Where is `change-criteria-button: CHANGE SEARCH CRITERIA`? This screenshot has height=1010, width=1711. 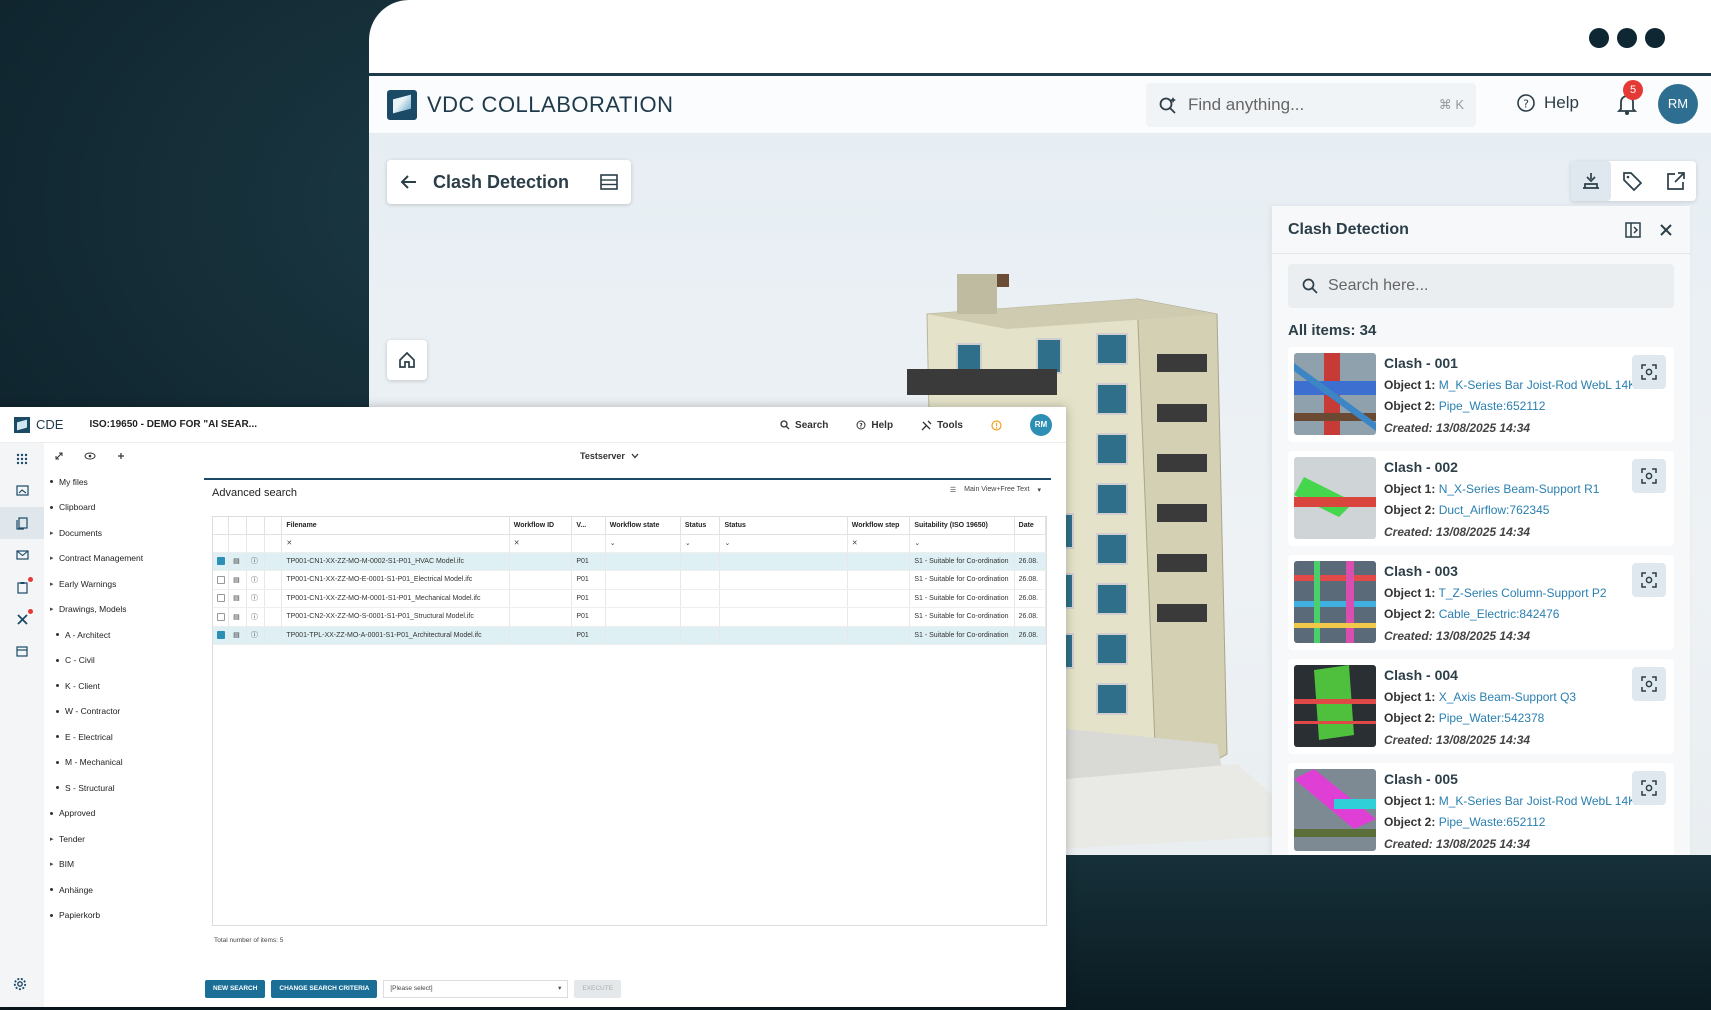
change-criteria-button: CHANGE SEARCH CRITERIA is located at coordinates (324, 989).